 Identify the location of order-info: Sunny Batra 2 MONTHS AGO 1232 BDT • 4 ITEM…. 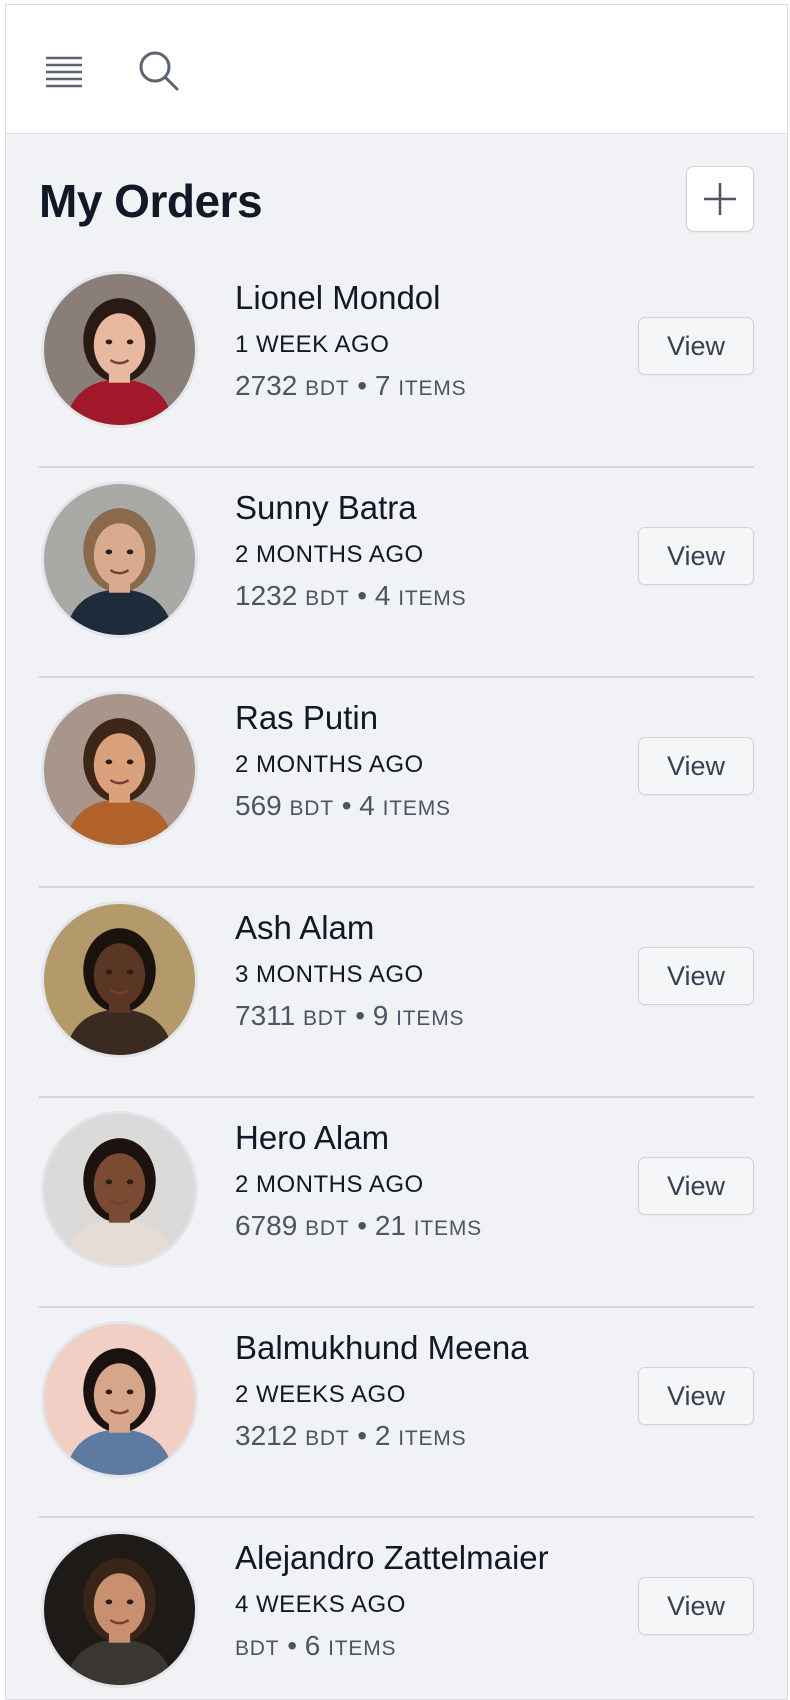
(350, 552).